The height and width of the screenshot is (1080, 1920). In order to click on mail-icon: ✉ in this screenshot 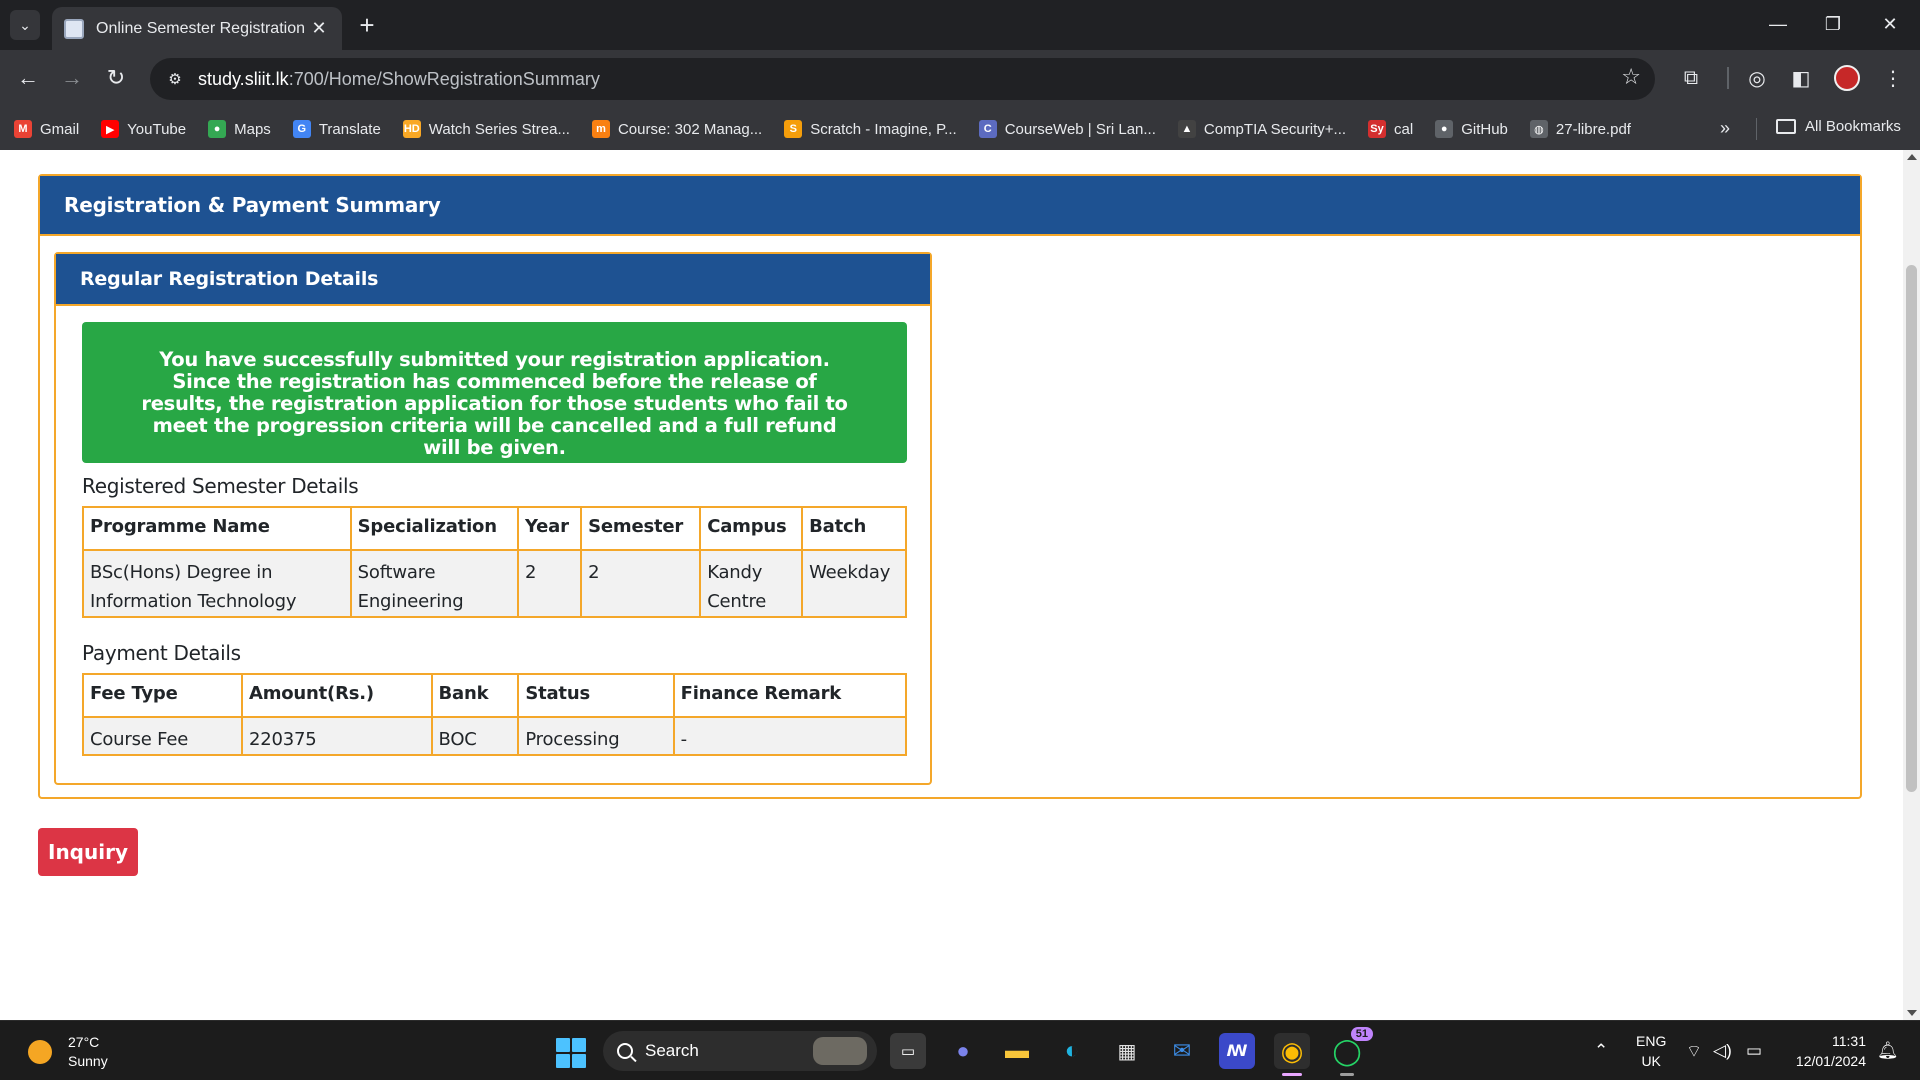, I will do `click(1182, 1051)`.